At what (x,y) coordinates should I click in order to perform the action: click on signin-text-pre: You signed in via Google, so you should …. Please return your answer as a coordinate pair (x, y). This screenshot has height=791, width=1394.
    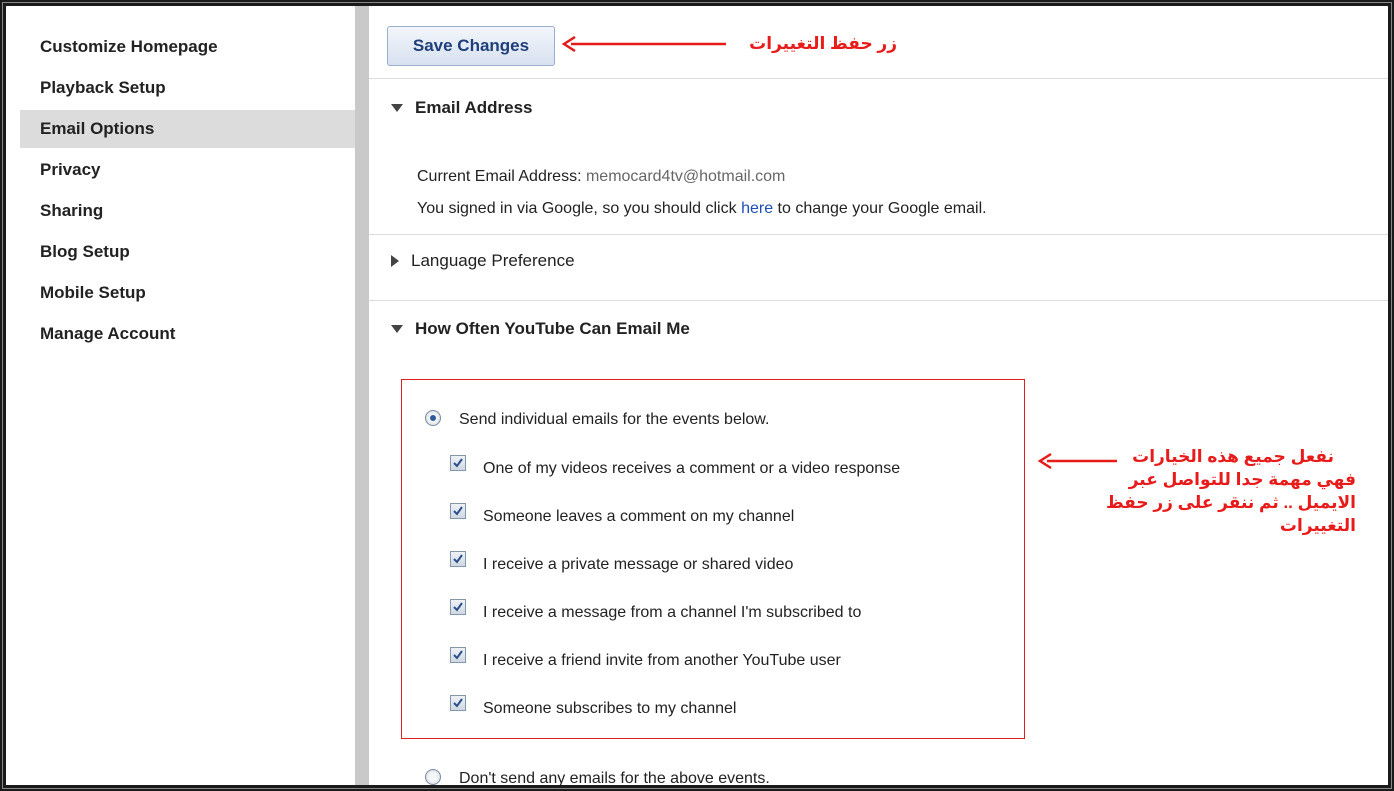
    Looking at the image, I should click on (577, 208).